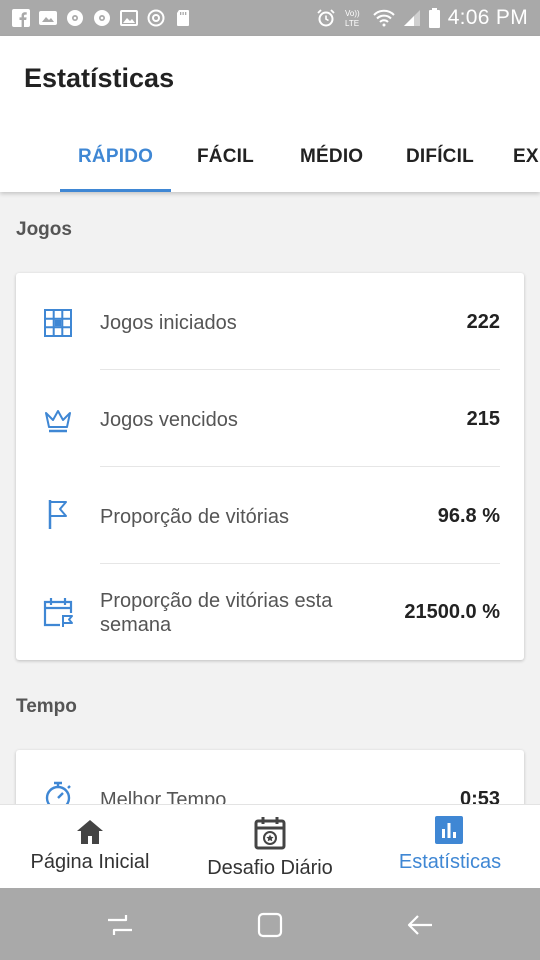  I want to click on notification-icons, so click(102, 18).